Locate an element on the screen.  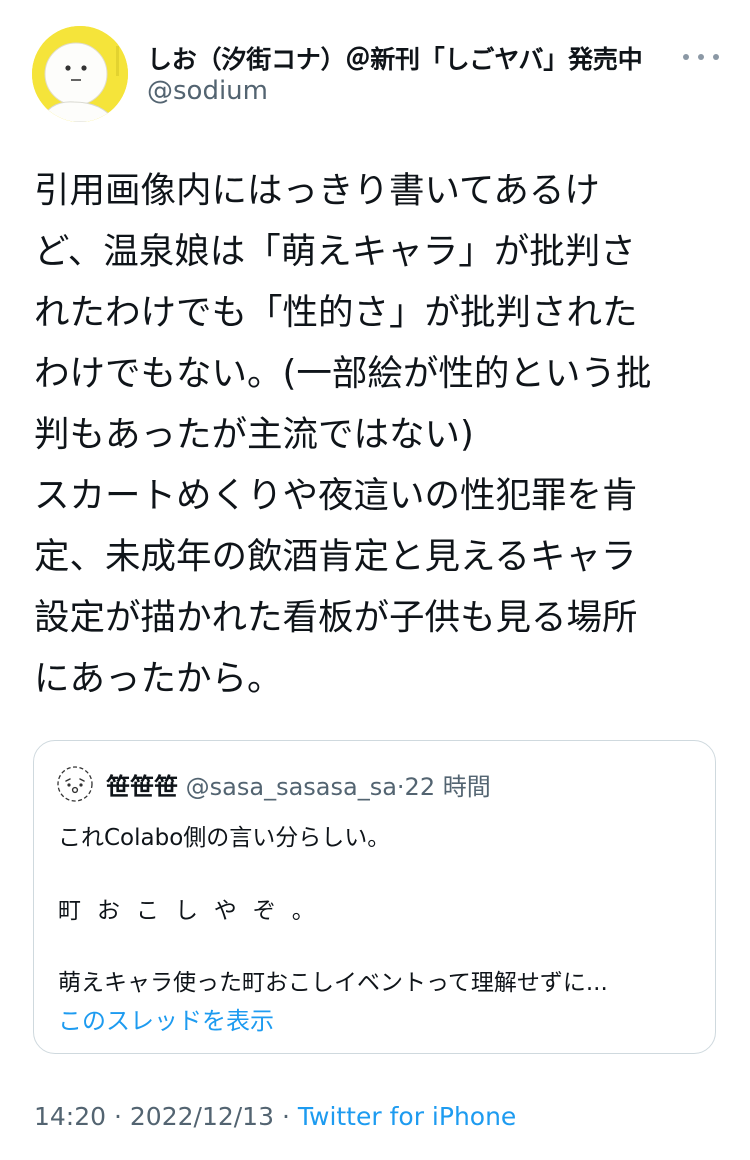
quote-header: 笹笹笹 @sasa_sasasa_sa·22 時間 is located at coordinates (298, 784).